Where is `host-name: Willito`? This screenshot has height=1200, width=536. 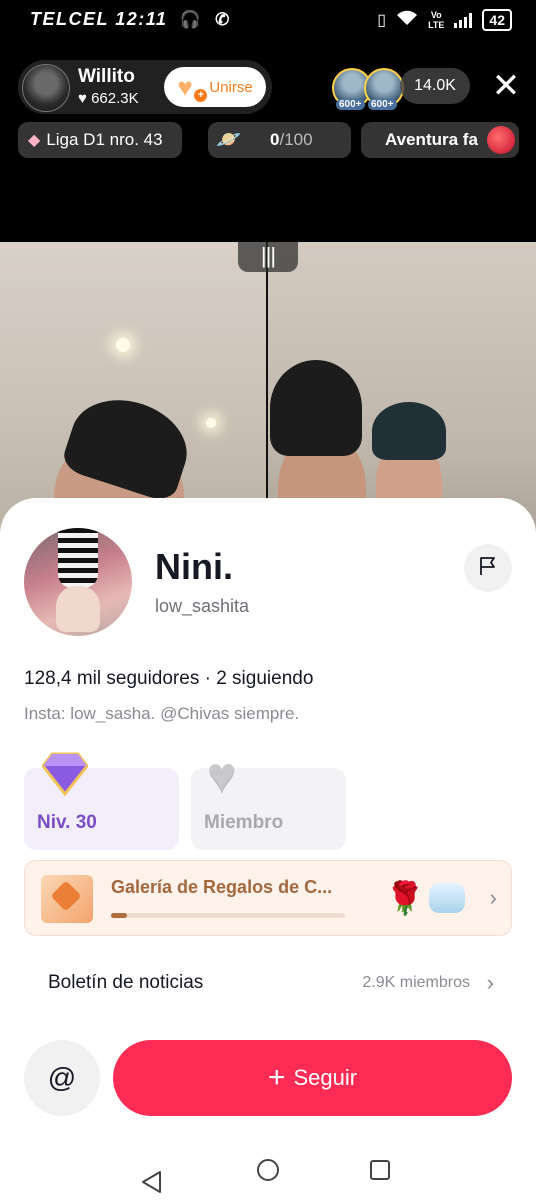
host-name: Willito is located at coordinates (106, 76).